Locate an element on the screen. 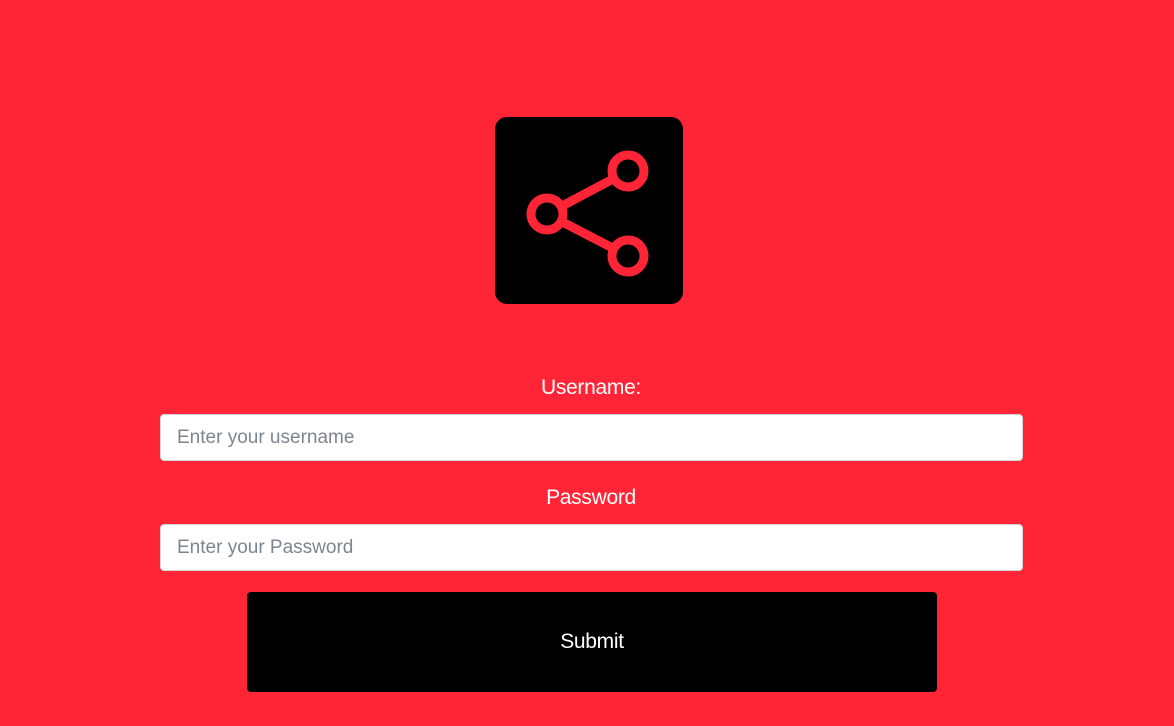  username-label: Username: is located at coordinates (590, 387).